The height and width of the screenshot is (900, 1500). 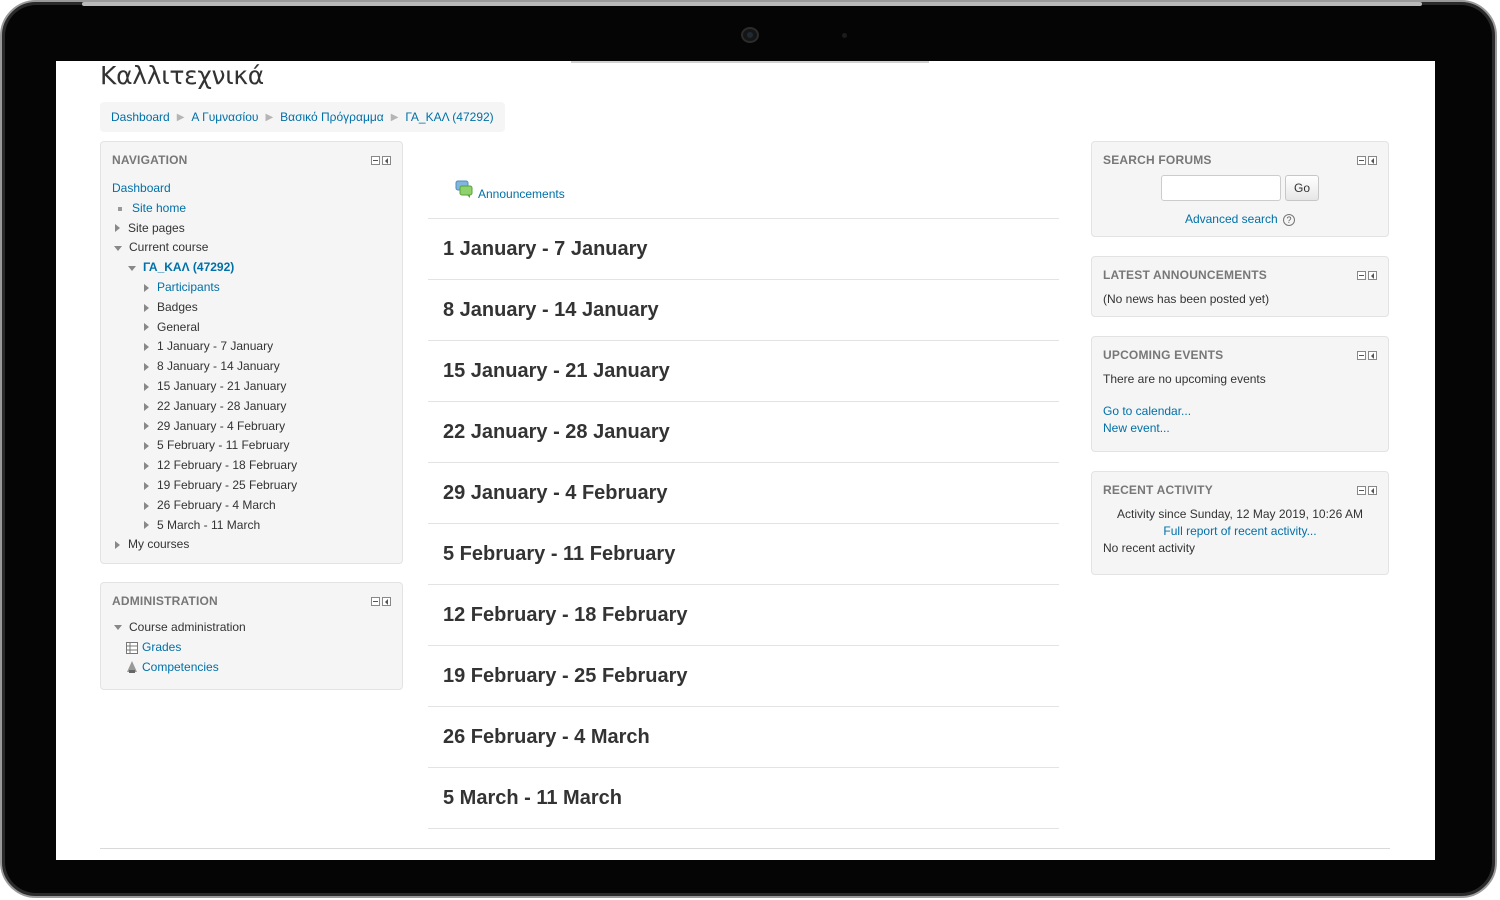 What do you see at coordinates (188, 288) in the screenshot?
I see `nav-participants-link: Participants` at bounding box center [188, 288].